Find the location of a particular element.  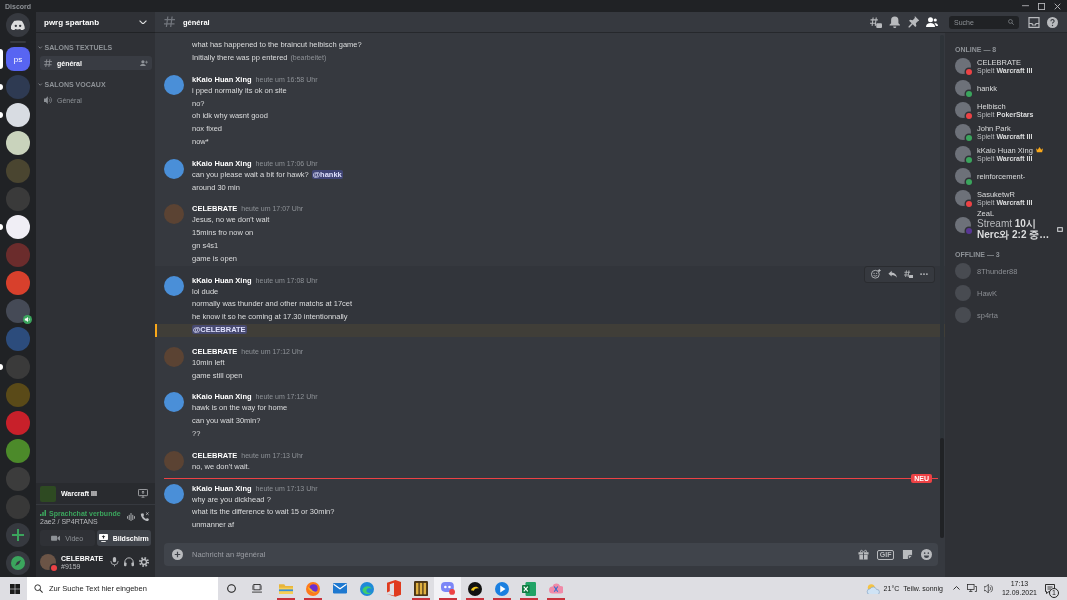

reply-icon is located at coordinates (892, 274).